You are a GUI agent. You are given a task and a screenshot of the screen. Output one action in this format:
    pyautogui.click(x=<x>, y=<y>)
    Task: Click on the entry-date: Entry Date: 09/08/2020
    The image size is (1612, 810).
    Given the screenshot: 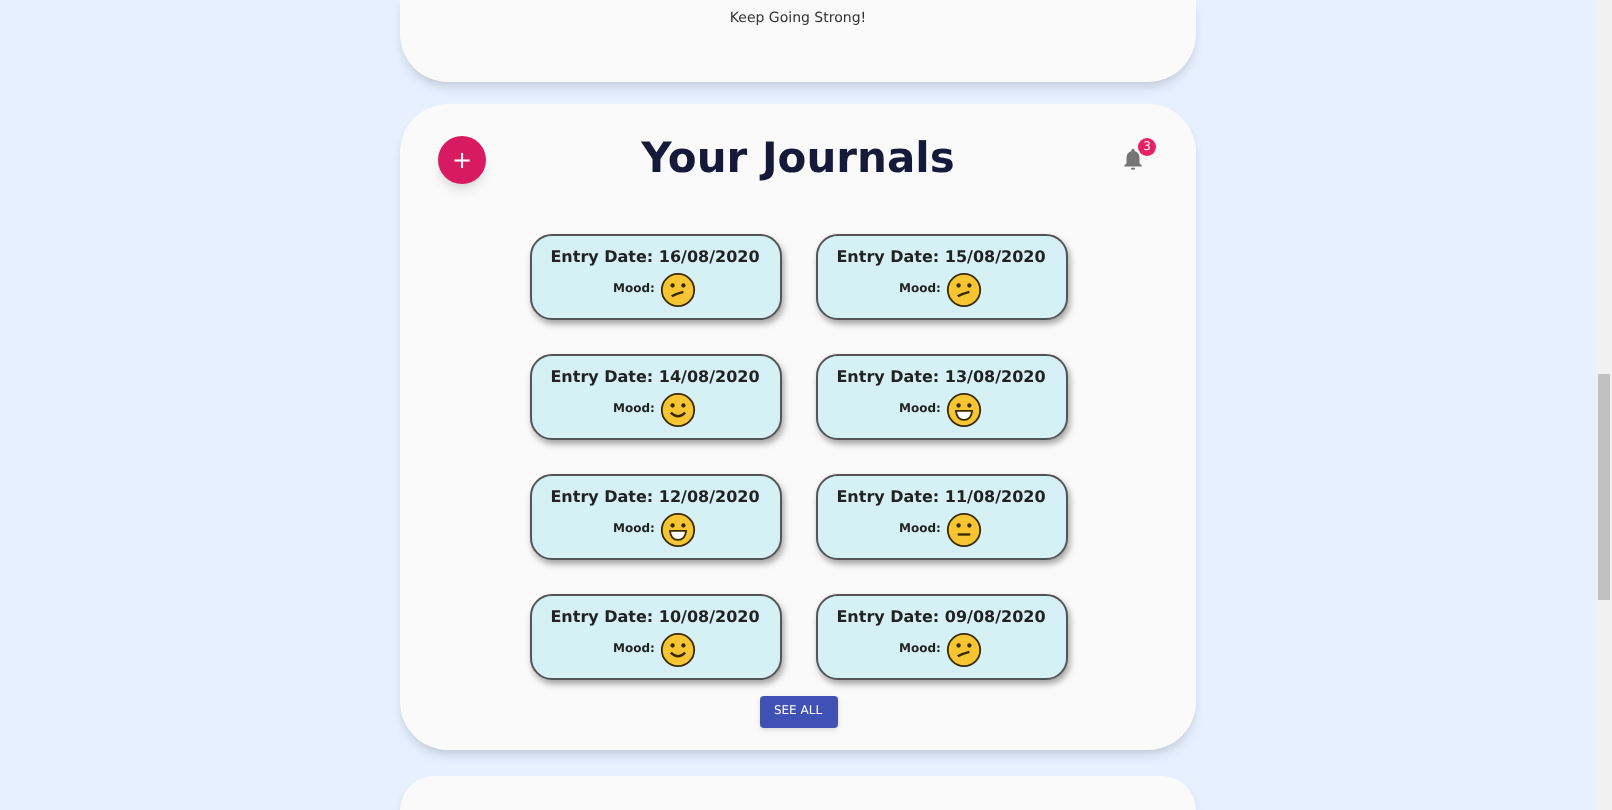 What is the action you would take?
    pyautogui.click(x=941, y=617)
    